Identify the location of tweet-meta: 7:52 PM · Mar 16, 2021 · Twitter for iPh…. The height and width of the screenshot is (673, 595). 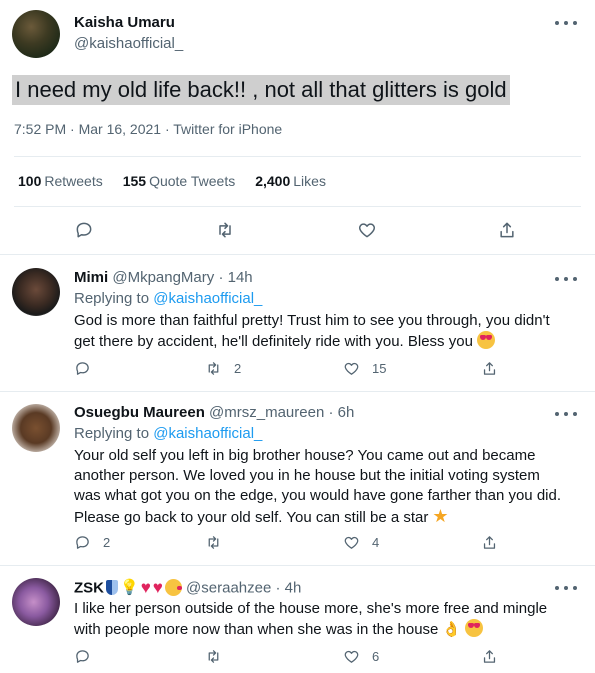
(148, 129).